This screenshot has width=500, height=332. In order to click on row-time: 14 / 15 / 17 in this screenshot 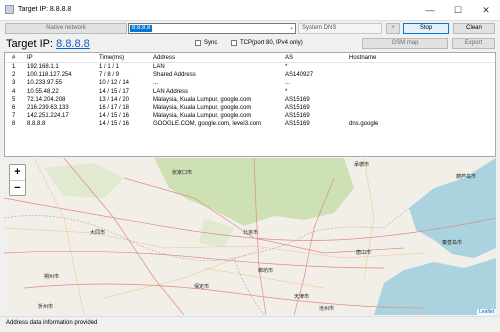, I will do `click(114, 91)`.